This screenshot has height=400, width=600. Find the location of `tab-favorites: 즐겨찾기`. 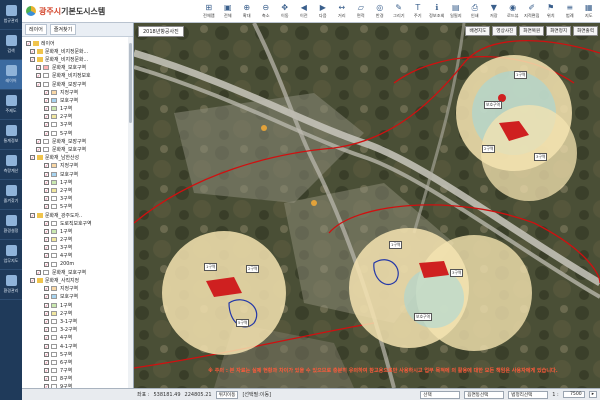

tab-favorites: 즐겨찾기 is located at coordinates (63, 29).